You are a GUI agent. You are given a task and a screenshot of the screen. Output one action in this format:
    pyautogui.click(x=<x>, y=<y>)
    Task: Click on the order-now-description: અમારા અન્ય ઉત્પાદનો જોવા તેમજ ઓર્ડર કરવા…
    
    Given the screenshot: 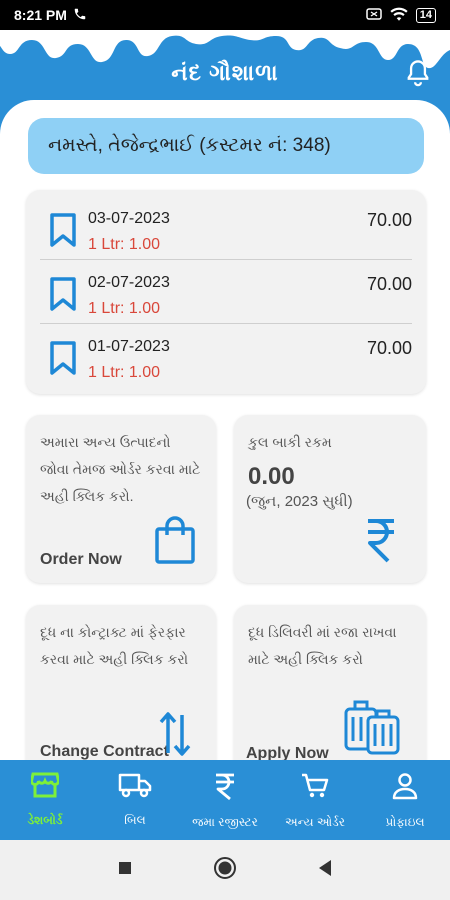 What is the action you would take?
    pyautogui.click(x=120, y=469)
    